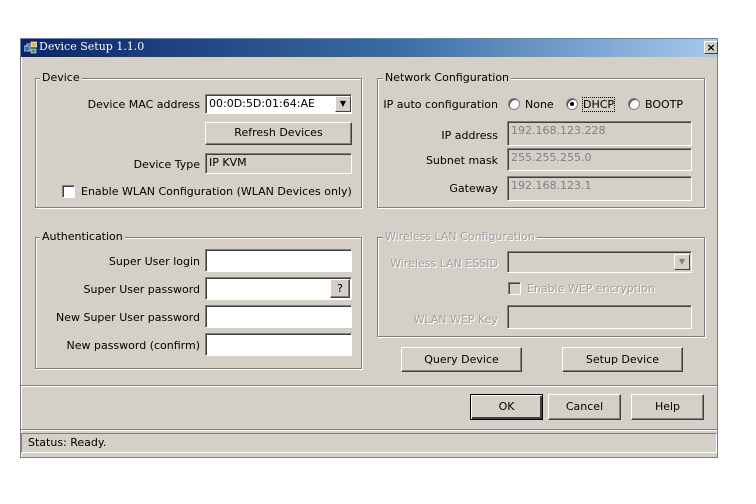  What do you see at coordinates (278, 316) in the screenshot?
I see `new-password-input` at bounding box center [278, 316].